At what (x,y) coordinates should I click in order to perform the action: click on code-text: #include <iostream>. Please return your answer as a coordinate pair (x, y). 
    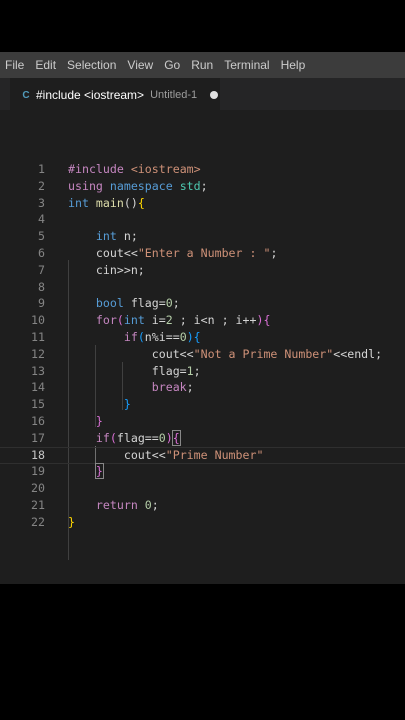
    Looking at the image, I should click on (134, 169).